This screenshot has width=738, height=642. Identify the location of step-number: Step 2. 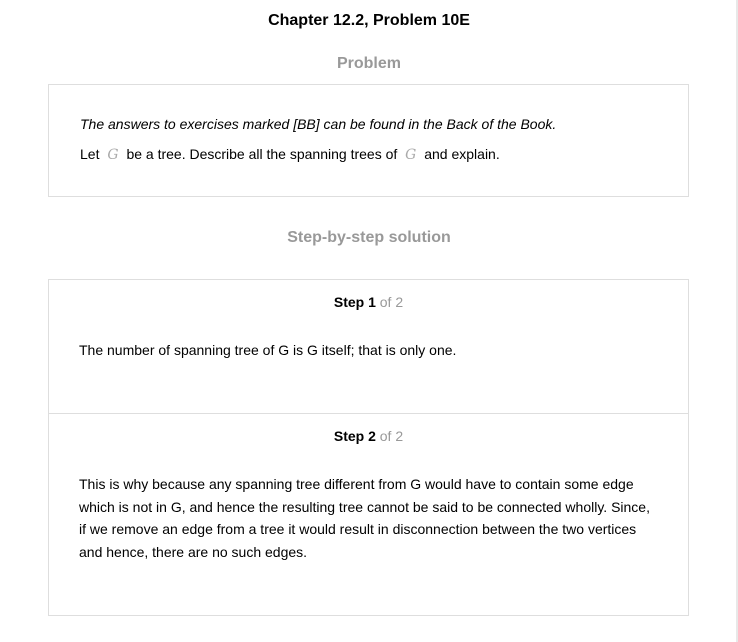
(354, 436).